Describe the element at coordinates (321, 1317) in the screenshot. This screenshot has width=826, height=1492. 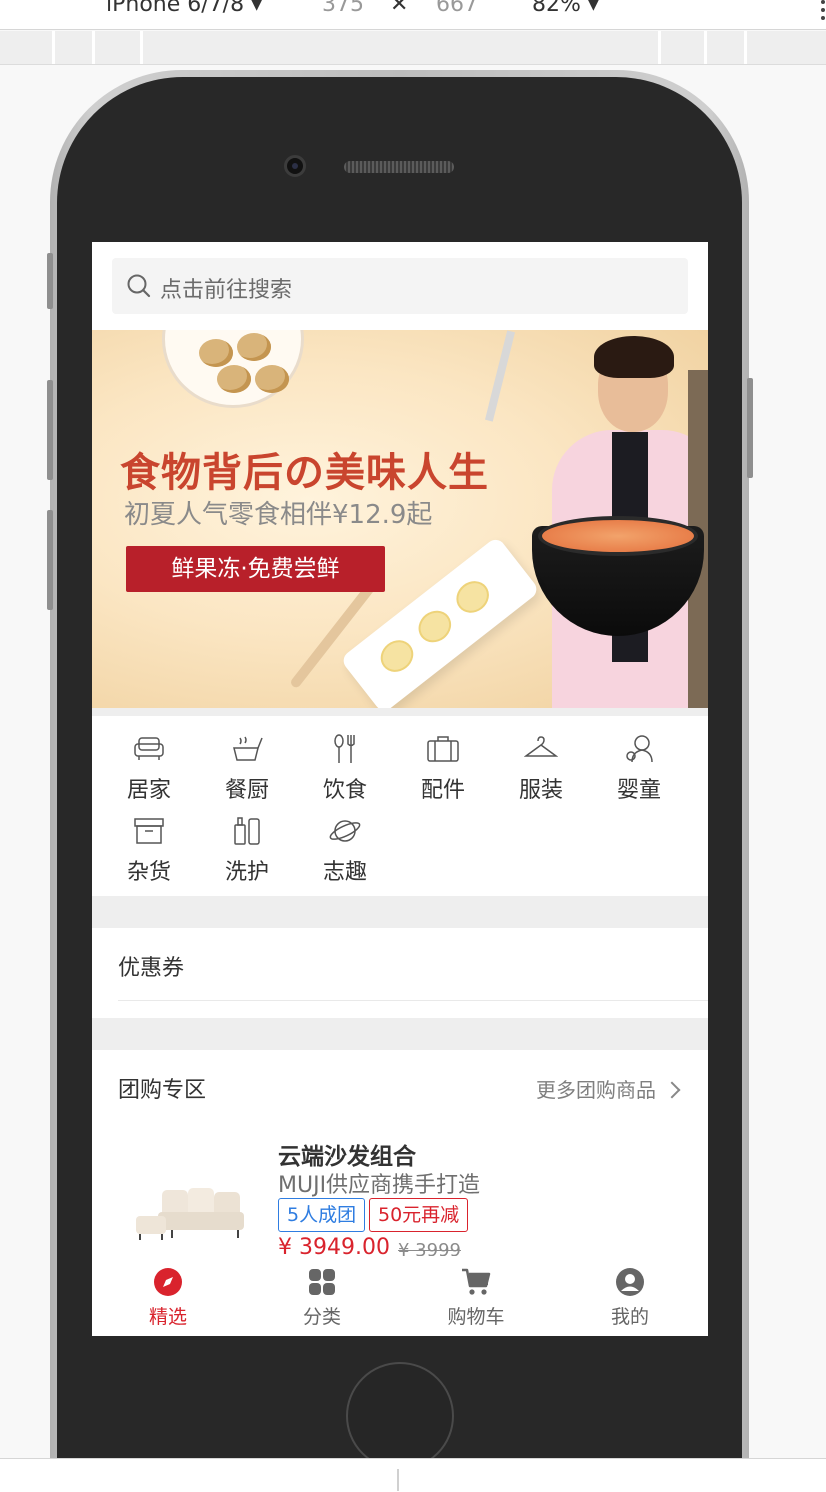
I see `tab-label: 分类` at that location.